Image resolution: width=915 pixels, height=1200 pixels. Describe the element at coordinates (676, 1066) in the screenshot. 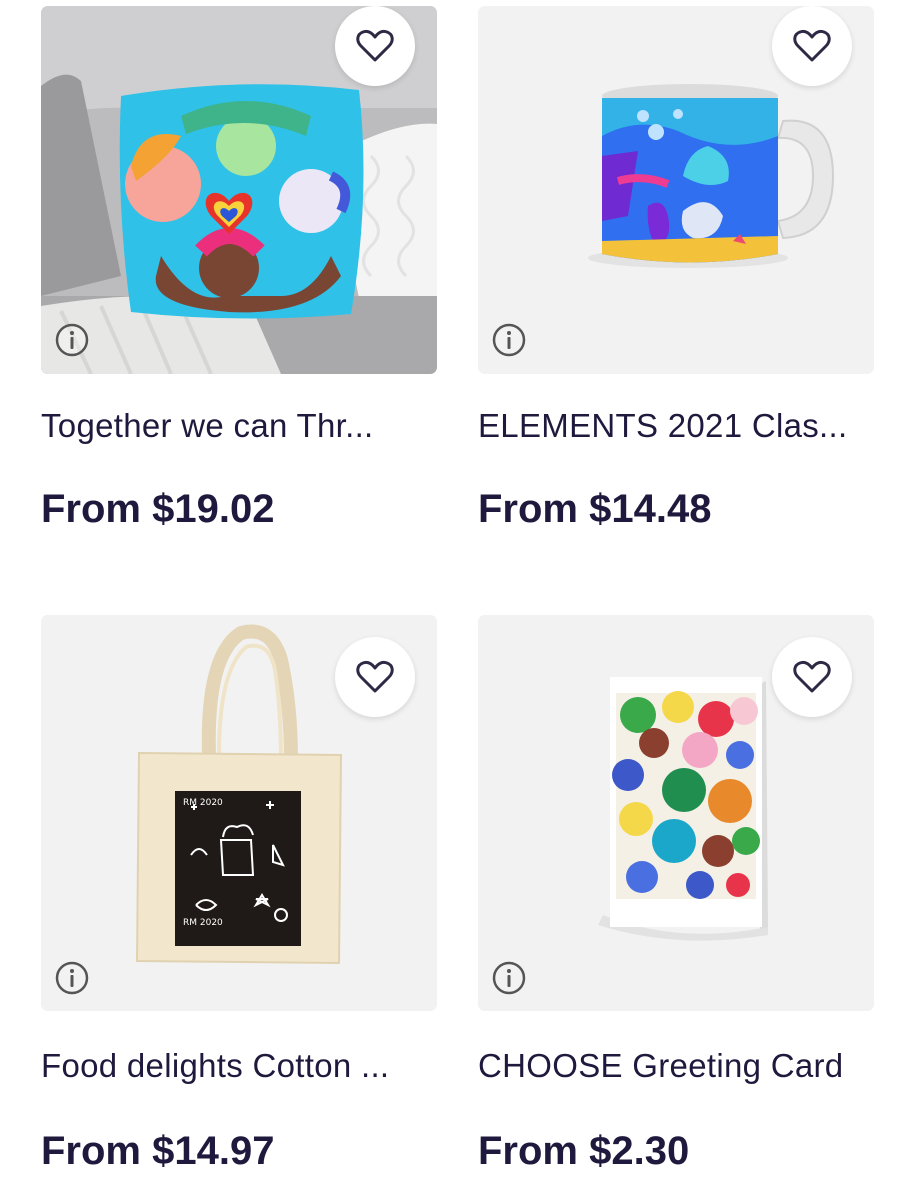

I see `product-title: CHOOSE Greeting Card` at that location.